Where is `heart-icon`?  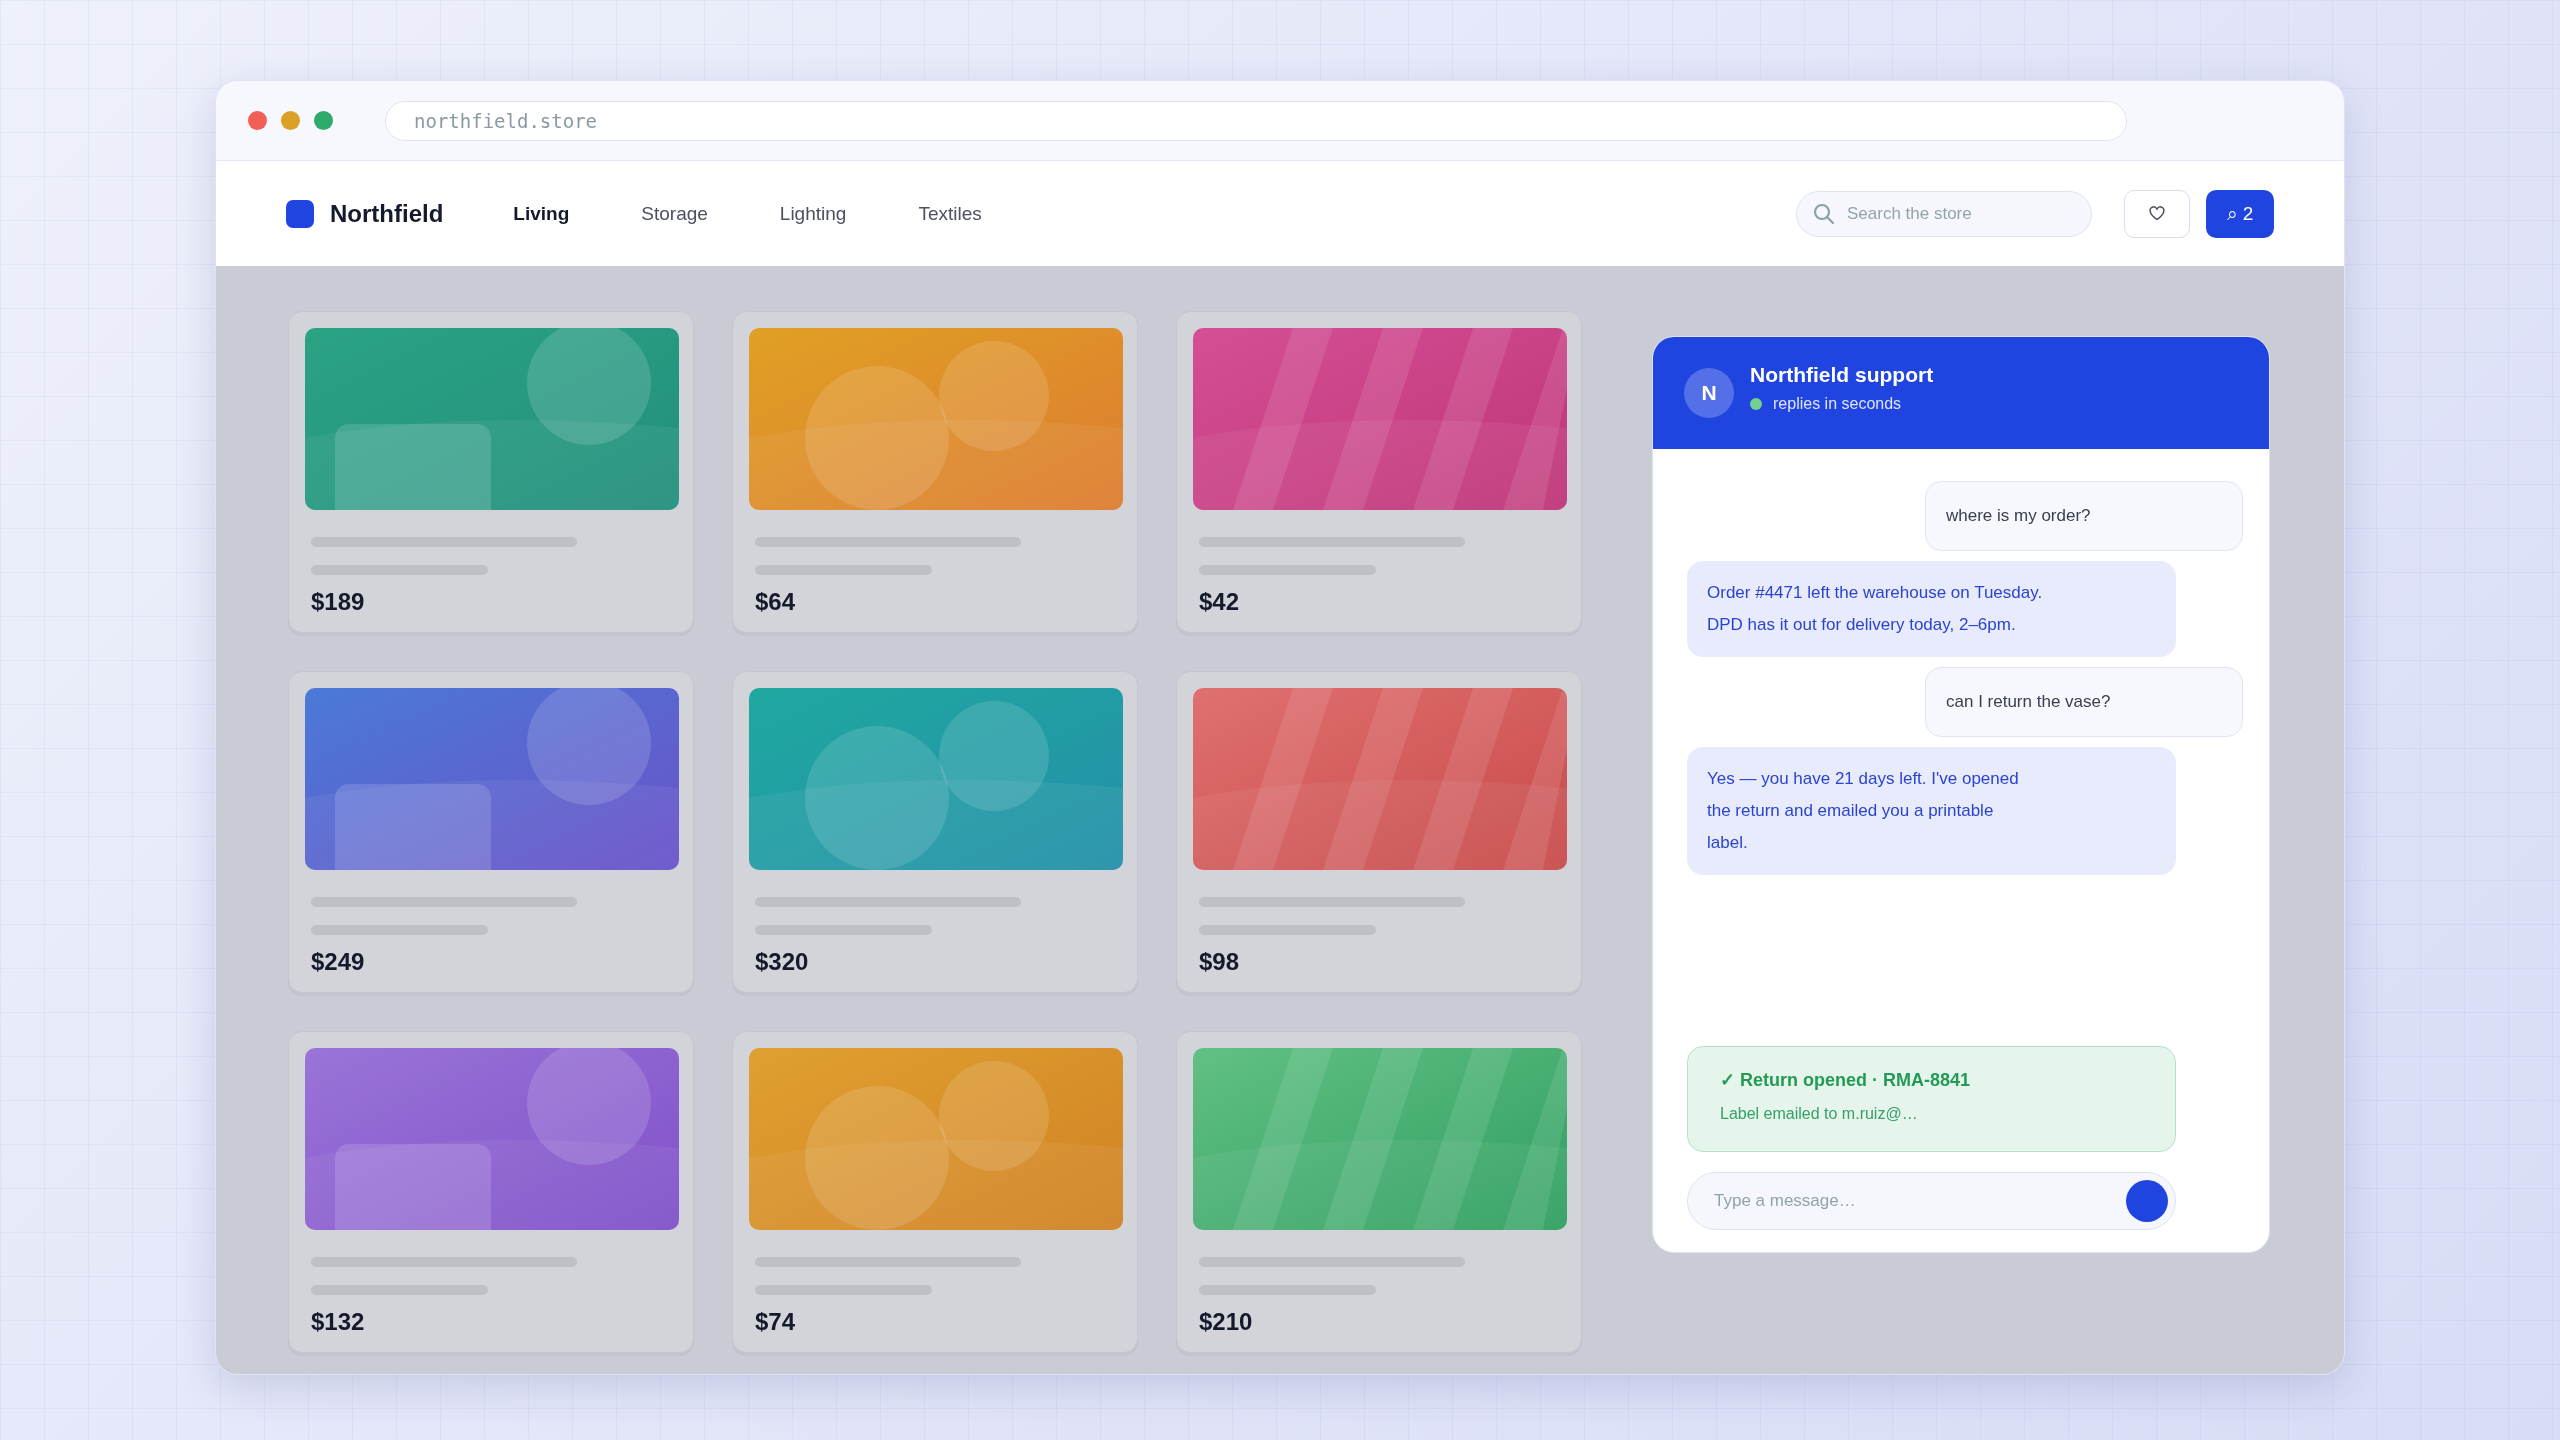
heart-icon is located at coordinates (2157, 213).